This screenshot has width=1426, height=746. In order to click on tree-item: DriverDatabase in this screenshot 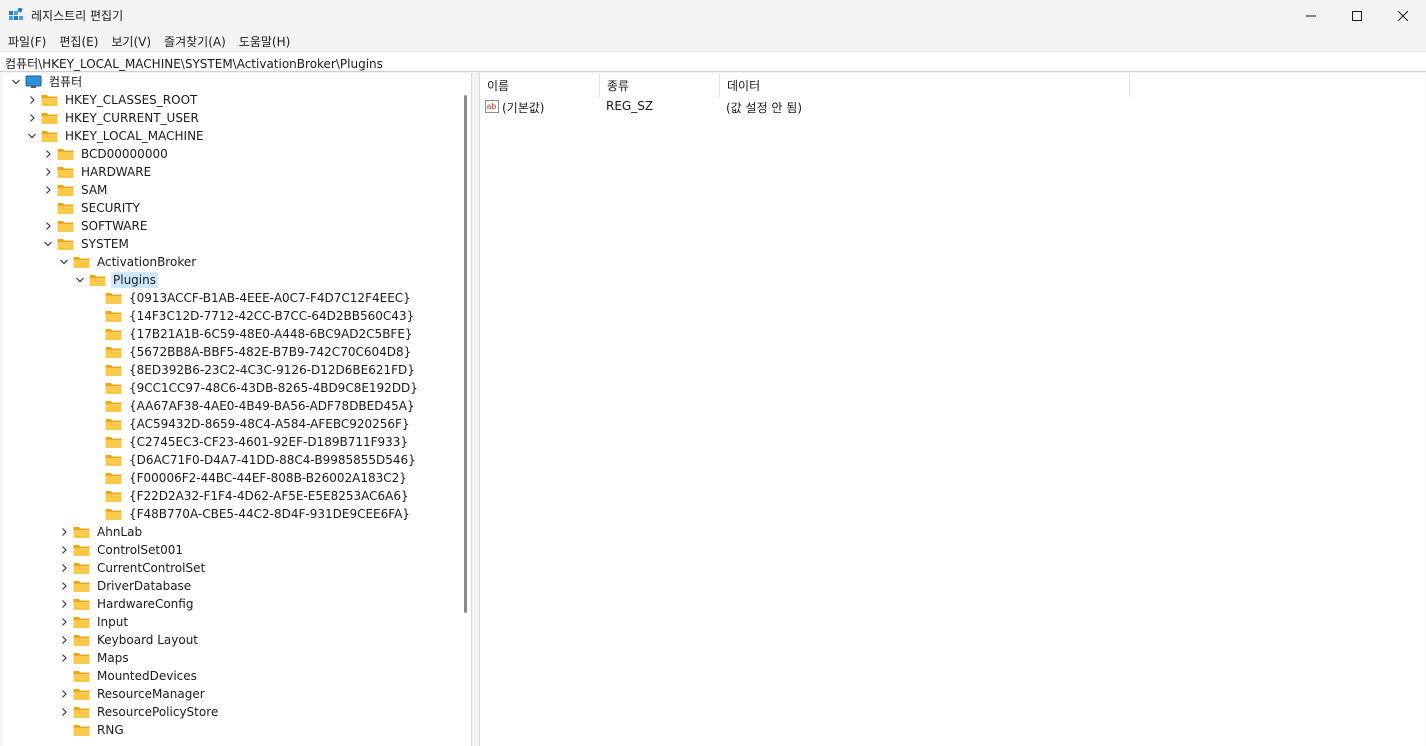, I will do `click(125, 586)`.